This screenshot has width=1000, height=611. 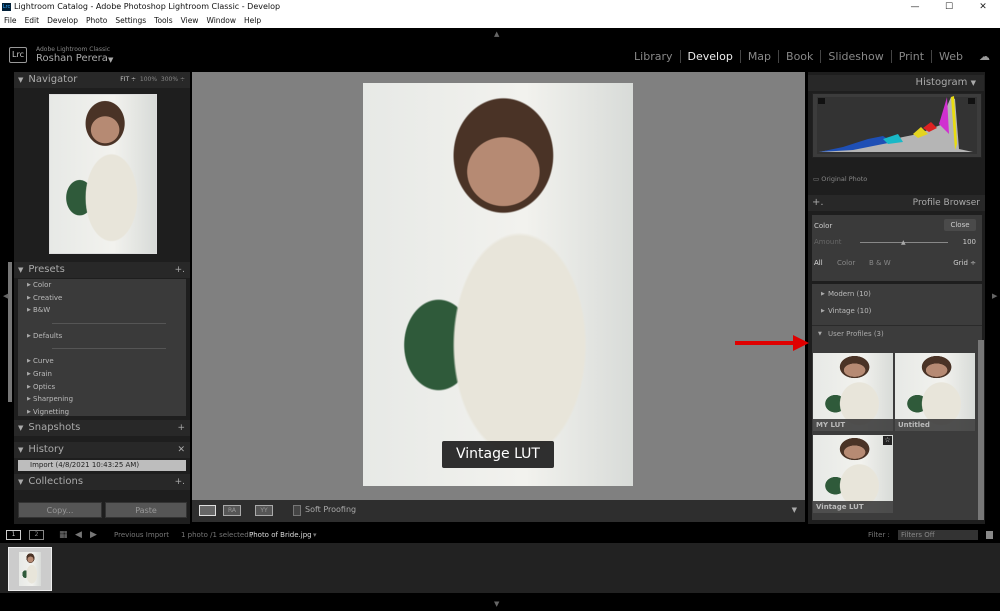 I want to click on close-button: ✕, so click(x=983, y=7).